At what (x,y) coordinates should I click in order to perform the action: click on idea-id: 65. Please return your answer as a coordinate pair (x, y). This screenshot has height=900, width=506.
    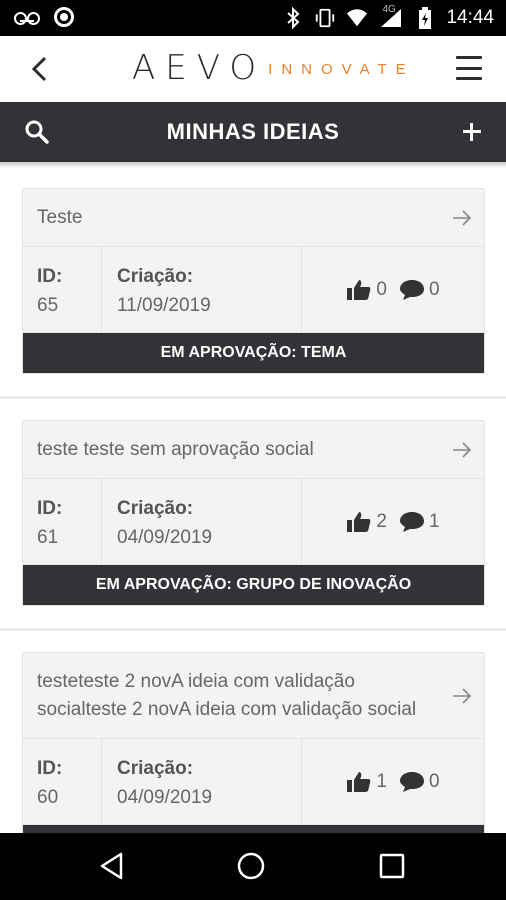
    Looking at the image, I should click on (48, 305).